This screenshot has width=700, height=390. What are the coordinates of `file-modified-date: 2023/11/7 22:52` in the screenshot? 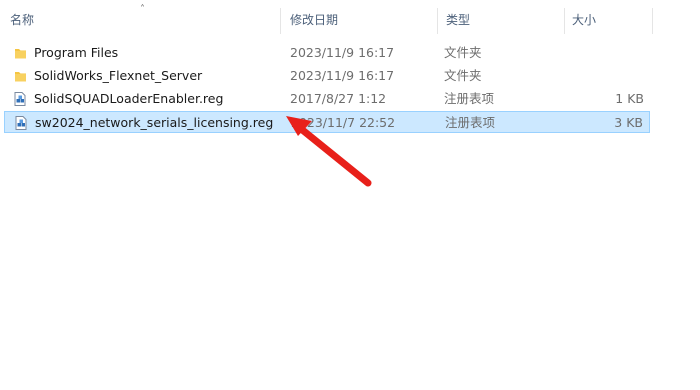 It's located at (343, 122).